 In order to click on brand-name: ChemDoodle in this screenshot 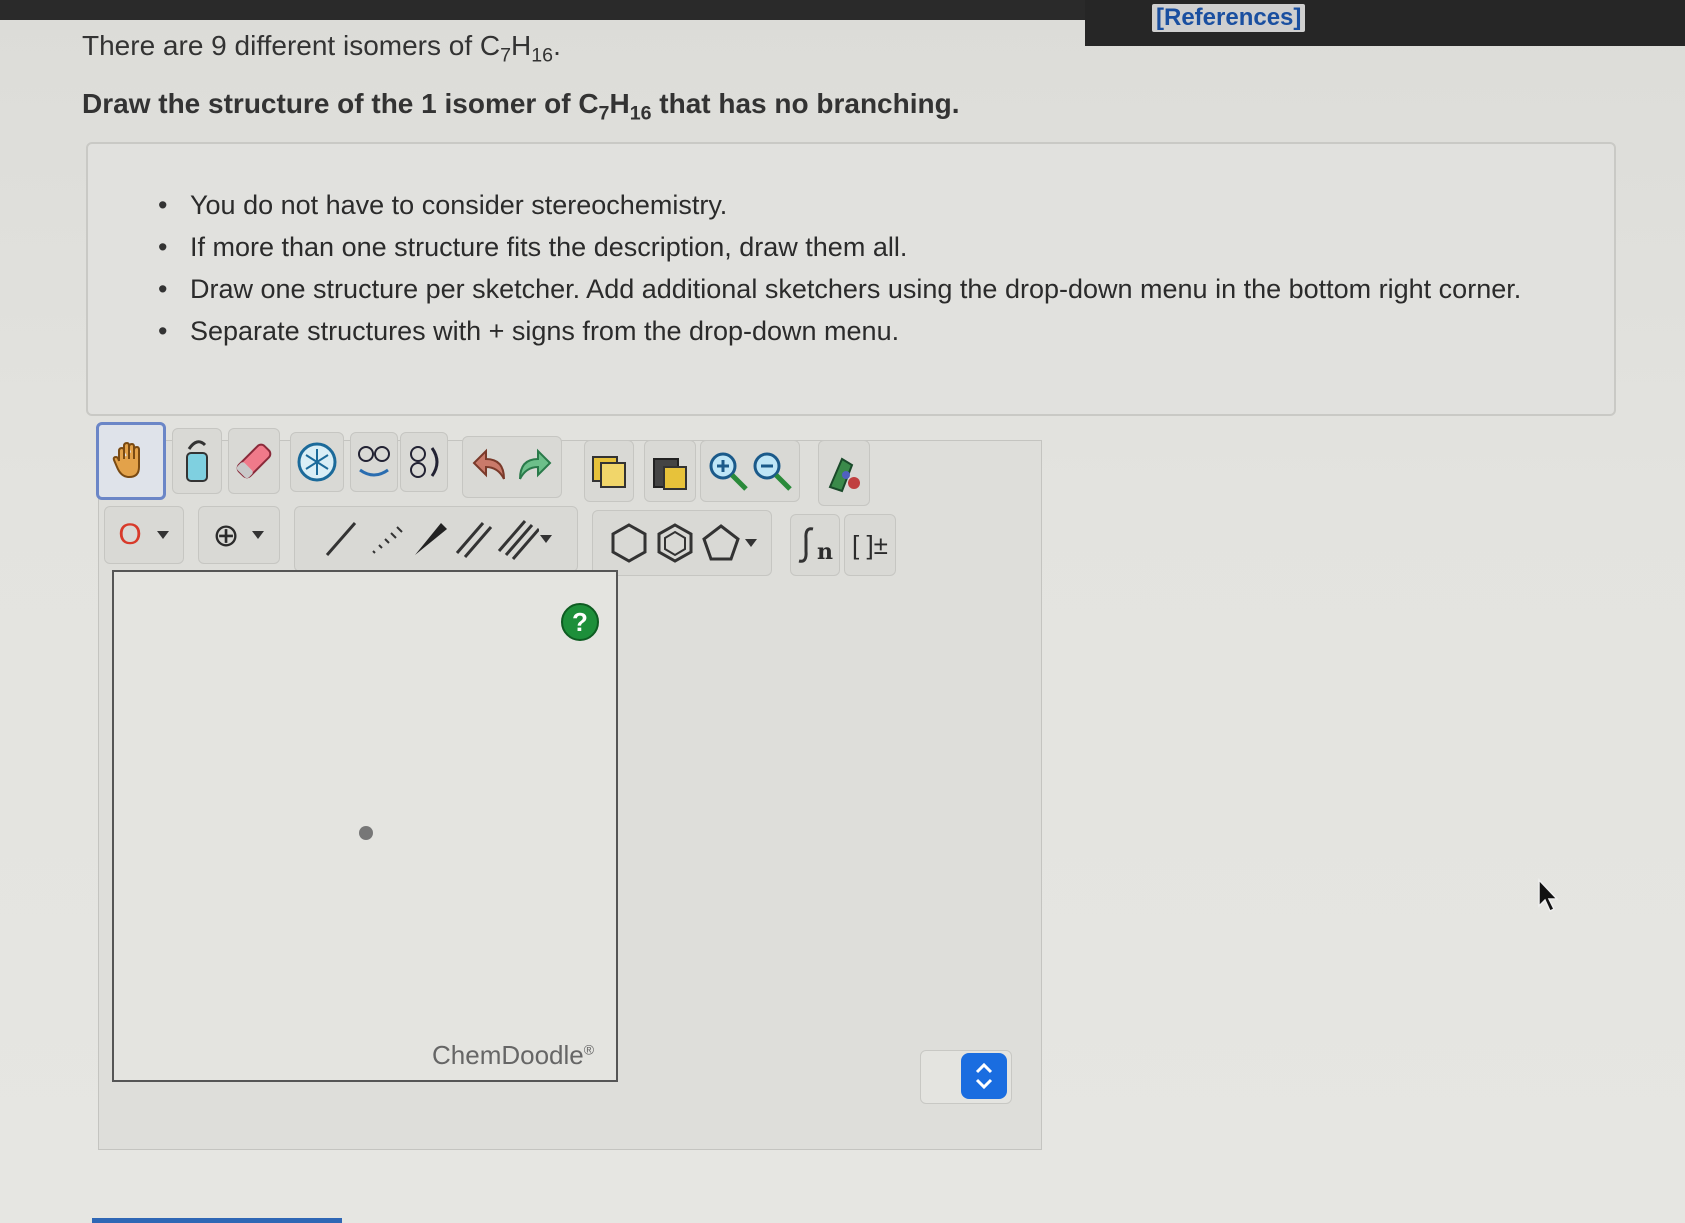, I will do `click(508, 1055)`.